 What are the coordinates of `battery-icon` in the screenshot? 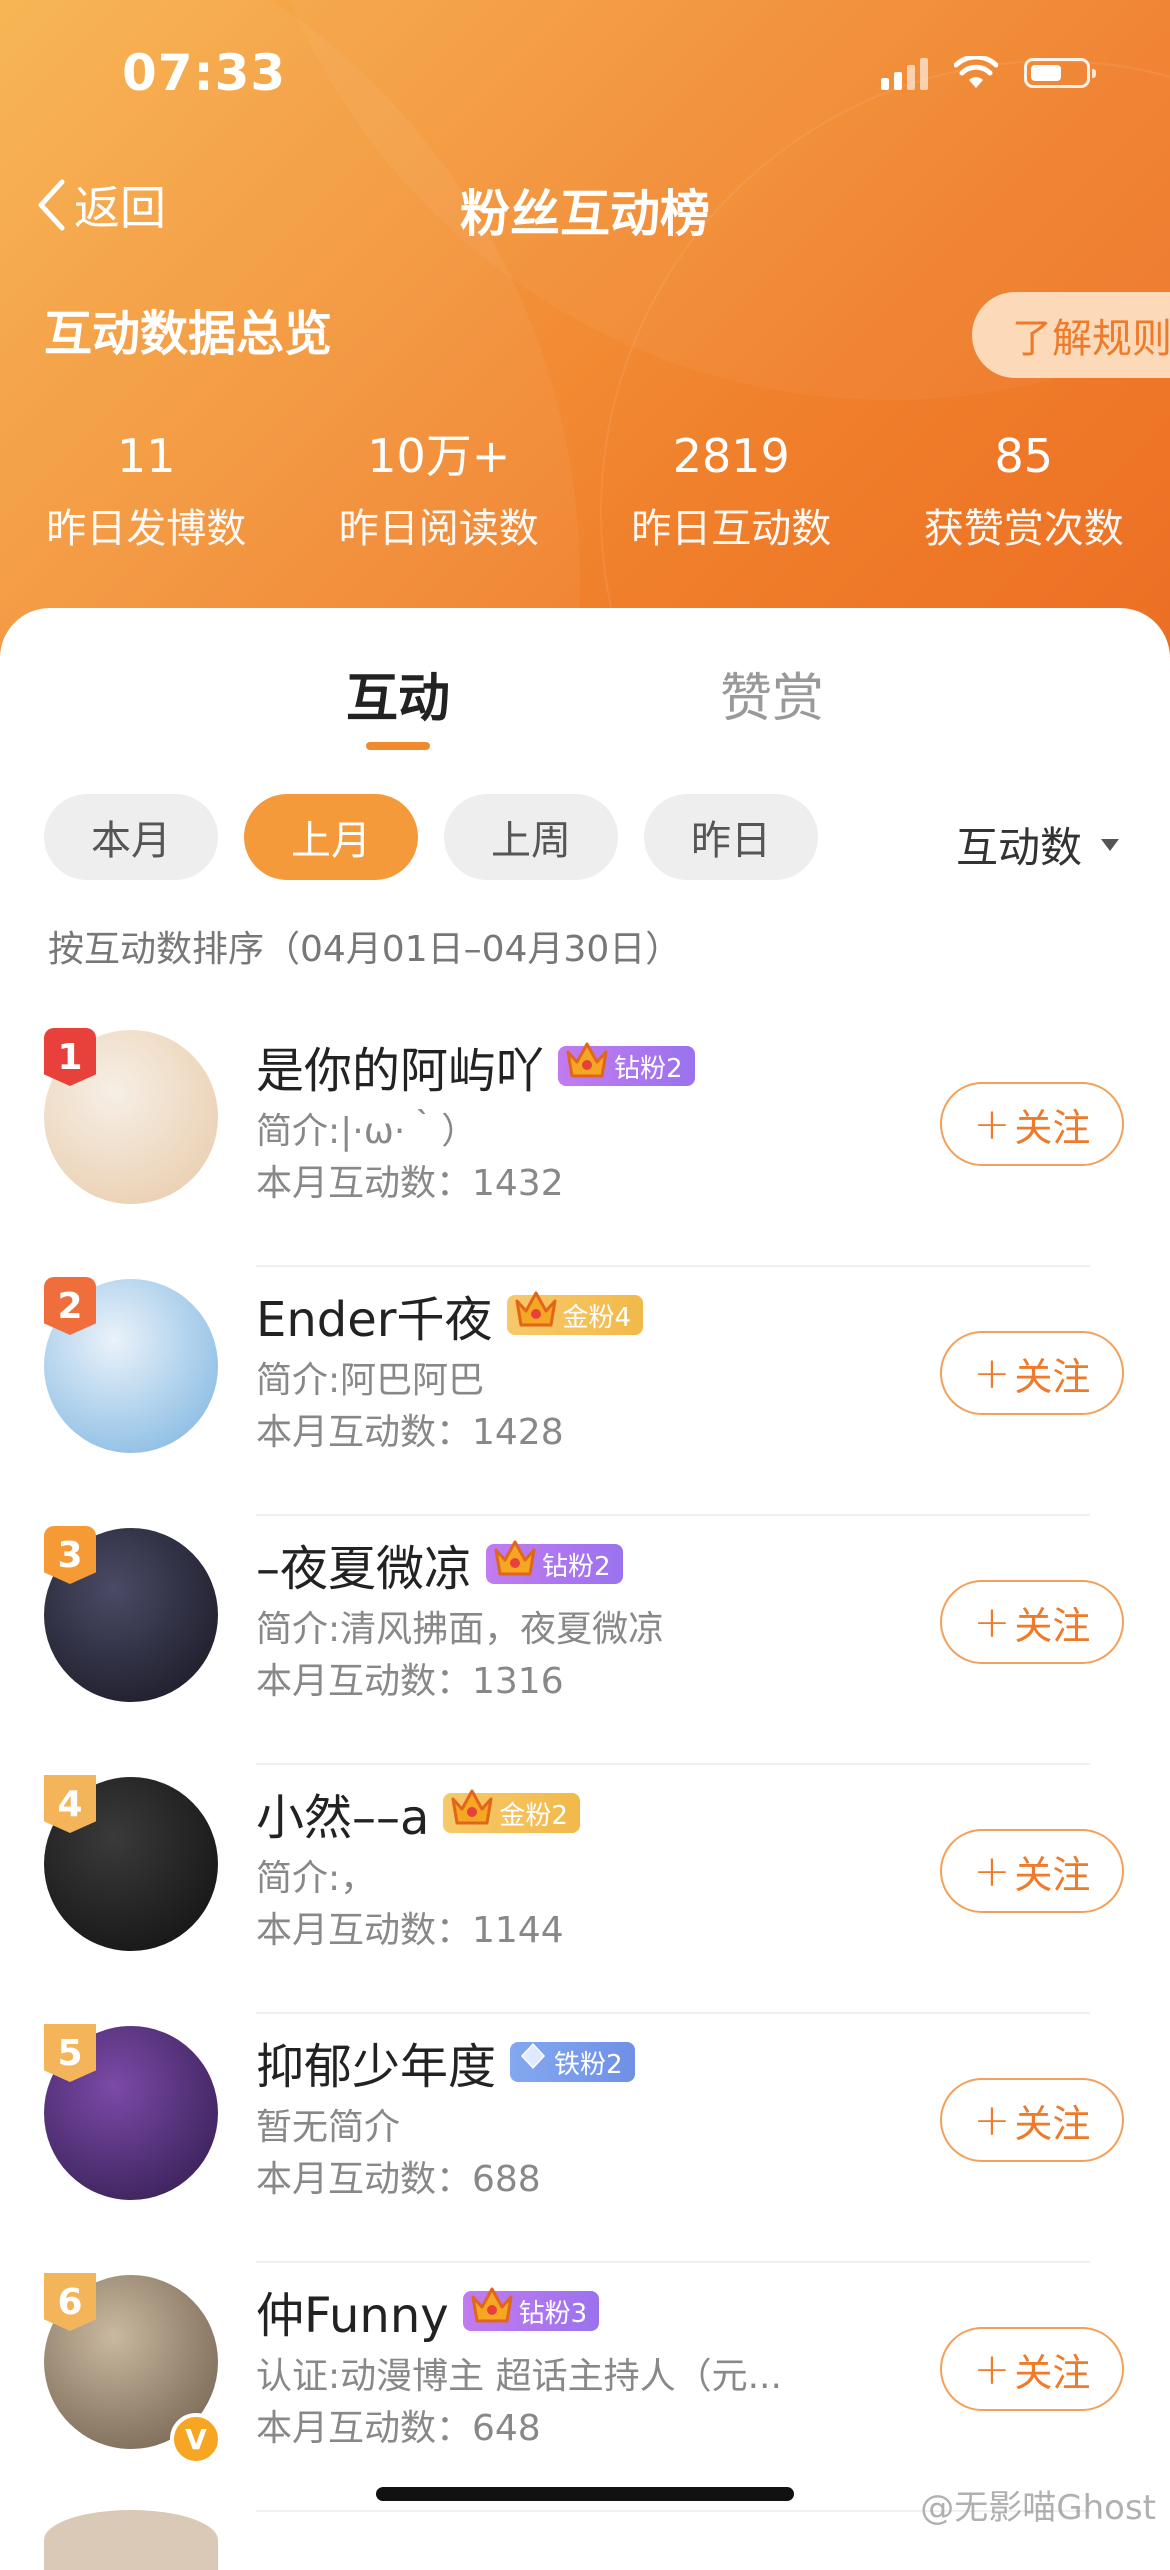 It's located at (1057, 73).